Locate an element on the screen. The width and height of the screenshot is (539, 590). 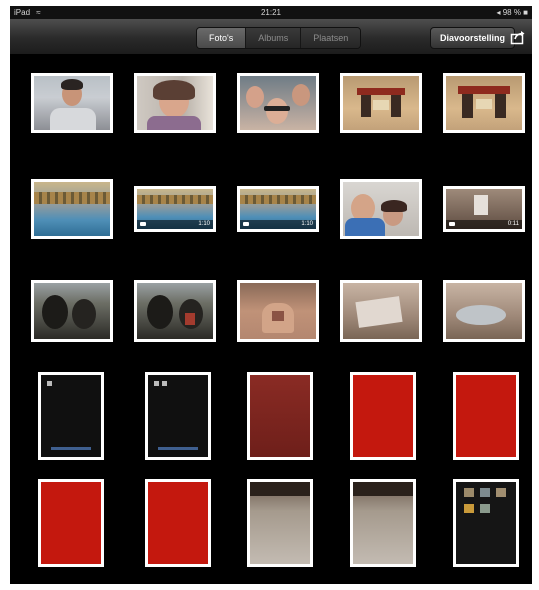
video-duration: 0:11 is located at coordinates (513, 224).